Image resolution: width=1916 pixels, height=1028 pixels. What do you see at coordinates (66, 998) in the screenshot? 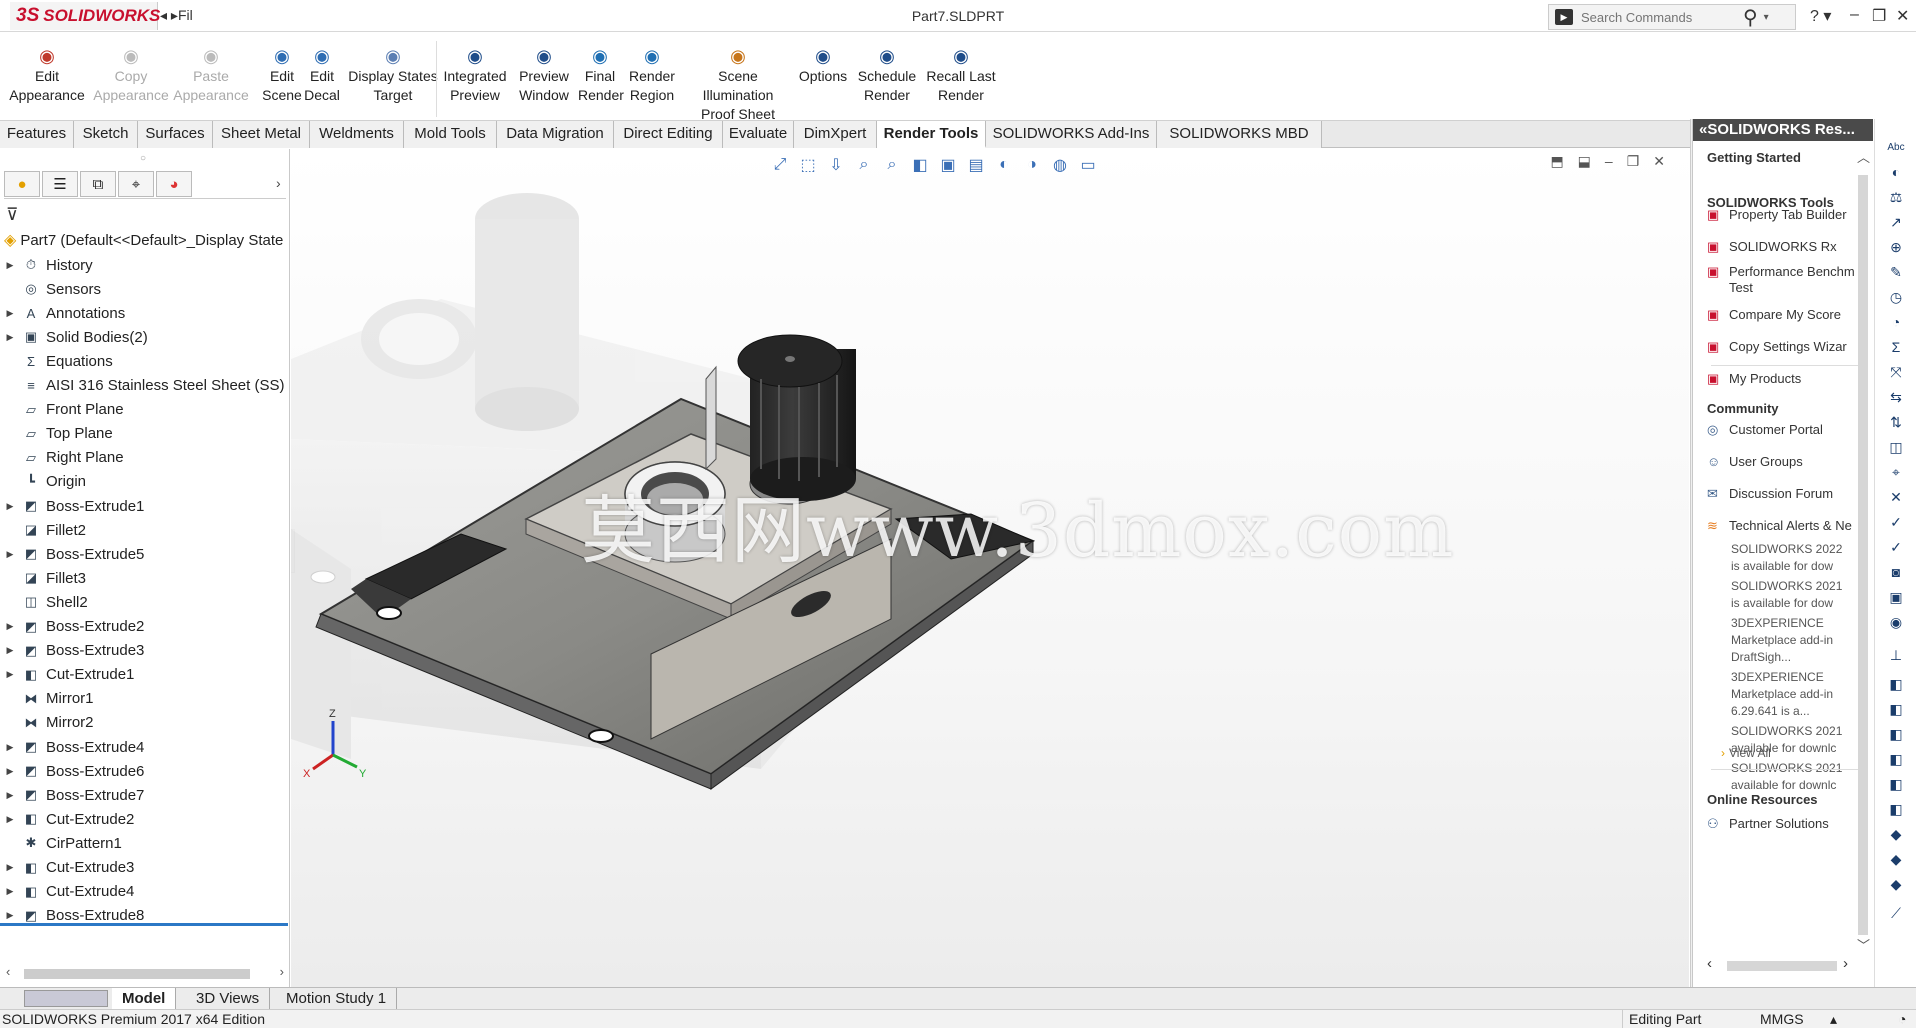
I see `tab-navigation-arrows` at bounding box center [66, 998].